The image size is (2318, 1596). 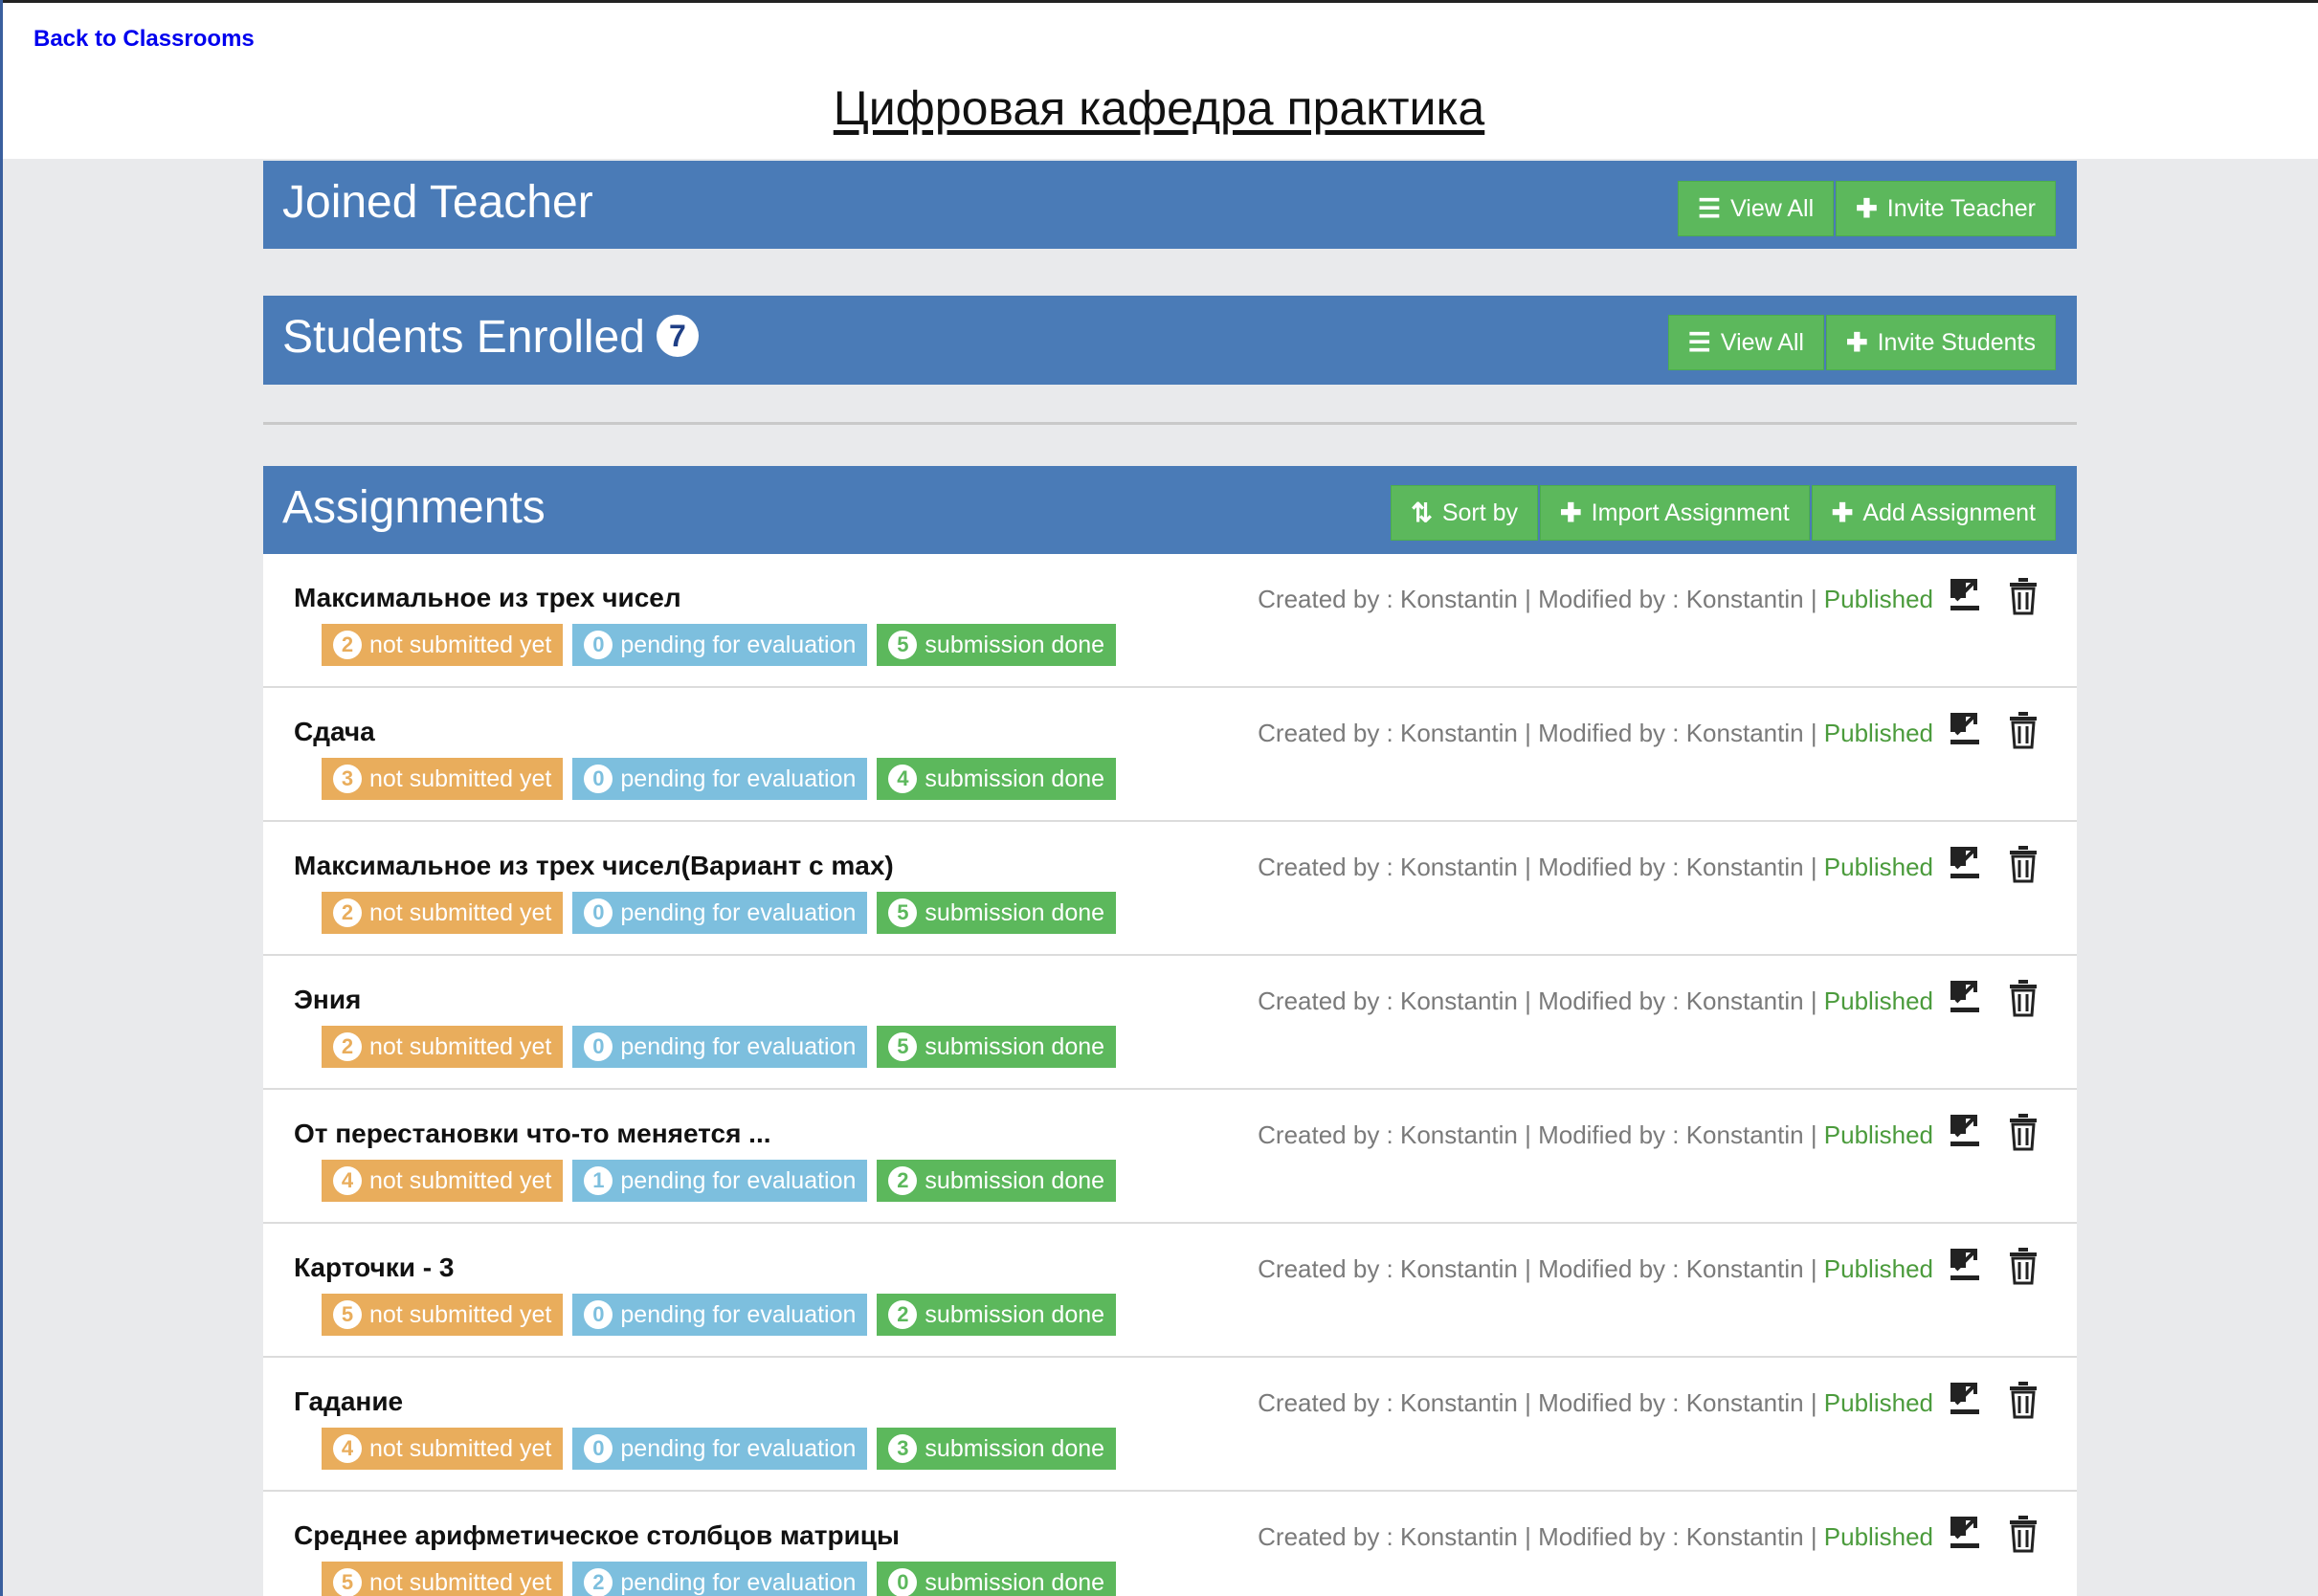 I want to click on assignment-title: Гадание, so click(x=348, y=1402).